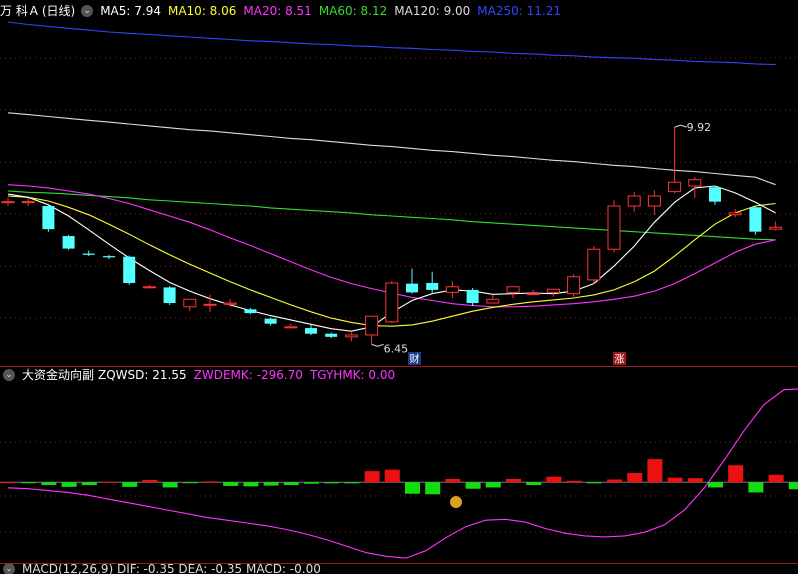  I want to click on tgyhmk-label: TGYHMK: 0.00, so click(352, 375).